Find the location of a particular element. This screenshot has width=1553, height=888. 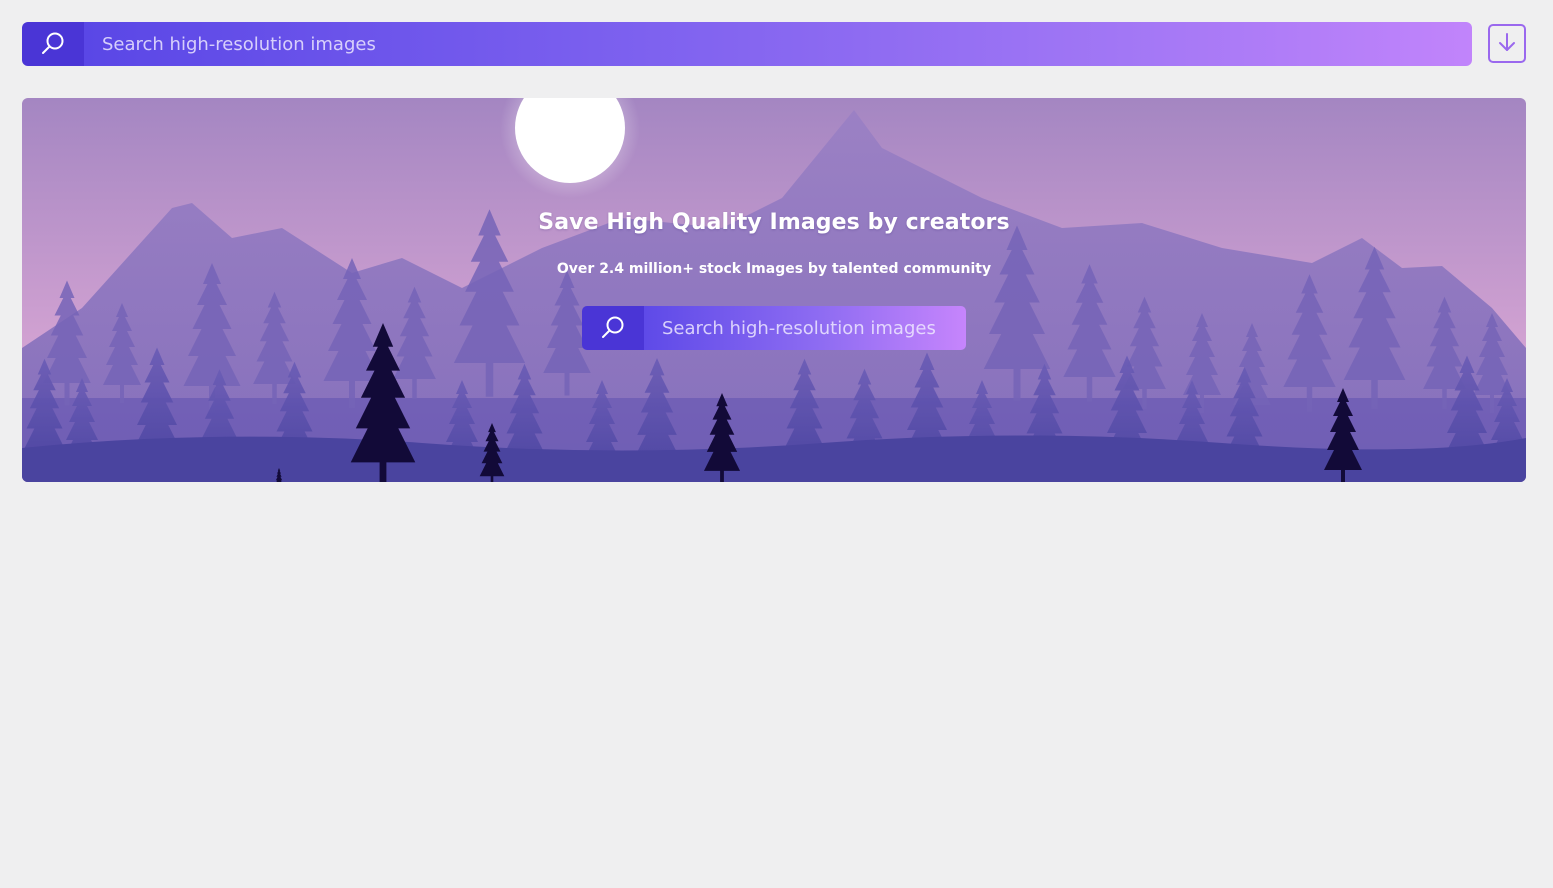

hero-search-button is located at coordinates (613, 328).